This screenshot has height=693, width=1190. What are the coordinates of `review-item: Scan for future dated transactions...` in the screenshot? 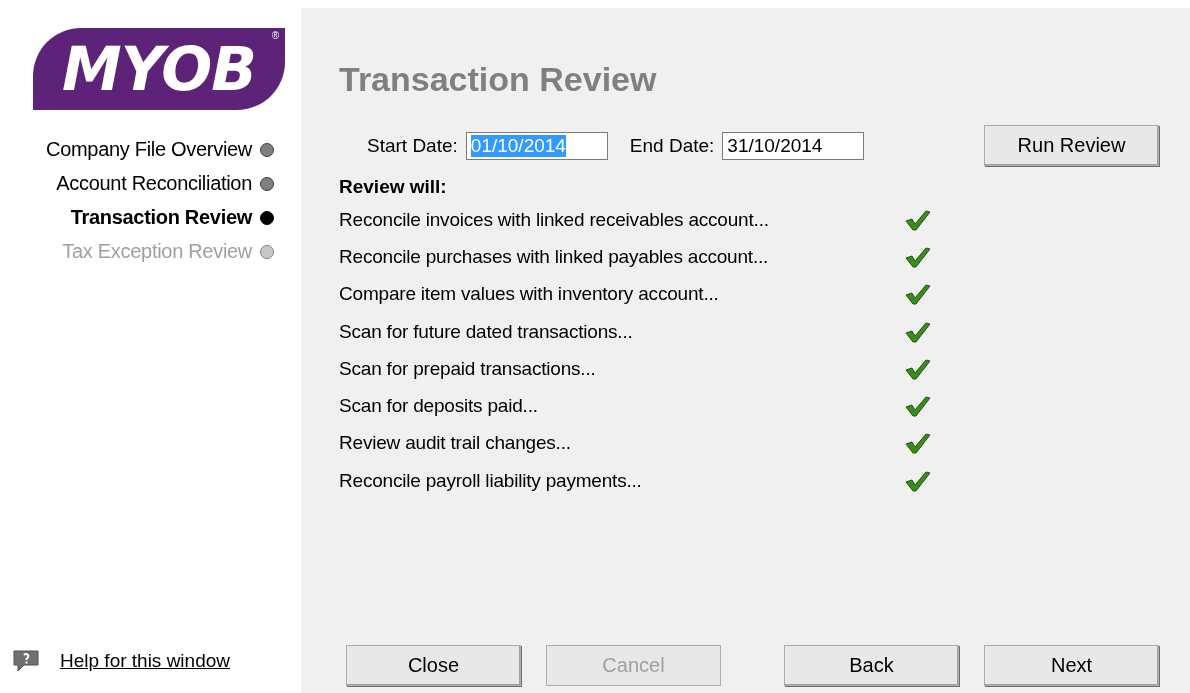 It's located at (486, 331).